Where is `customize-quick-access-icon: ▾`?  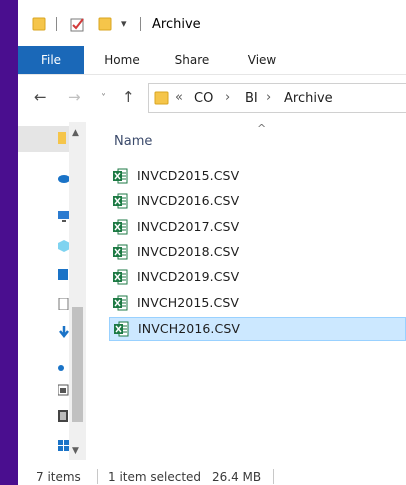 customize-quick-access-icon: ▾ is located at coordinates (124, 23).